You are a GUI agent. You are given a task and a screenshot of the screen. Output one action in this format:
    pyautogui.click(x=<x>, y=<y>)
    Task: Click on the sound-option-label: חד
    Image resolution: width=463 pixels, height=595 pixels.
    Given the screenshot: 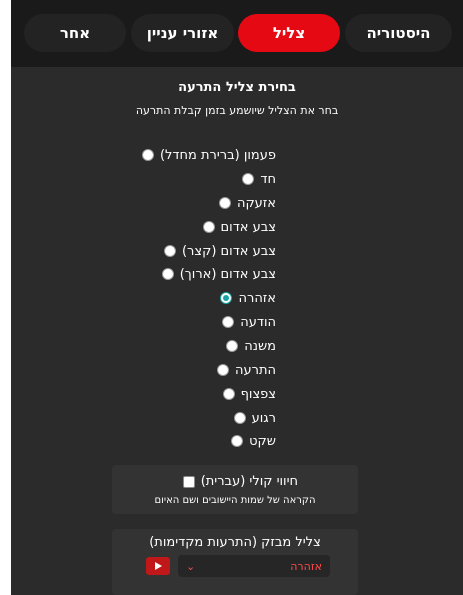 What is the action you would take?
    pyautogui.click(x=268, y=179)
    